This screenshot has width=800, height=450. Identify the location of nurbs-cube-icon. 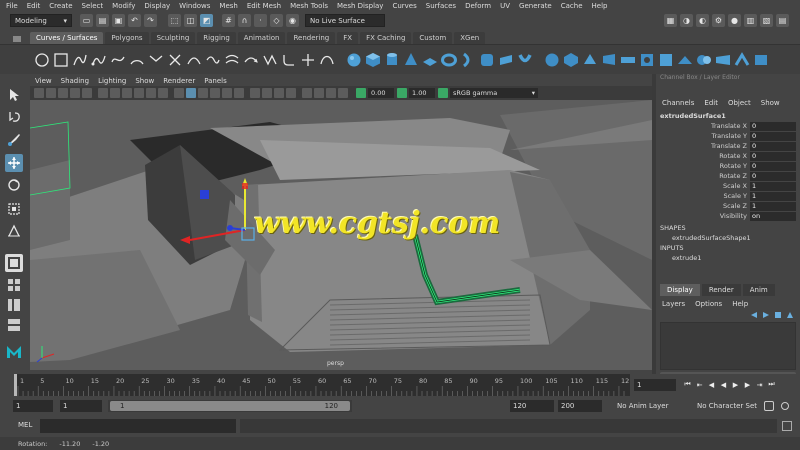
(373, 60).